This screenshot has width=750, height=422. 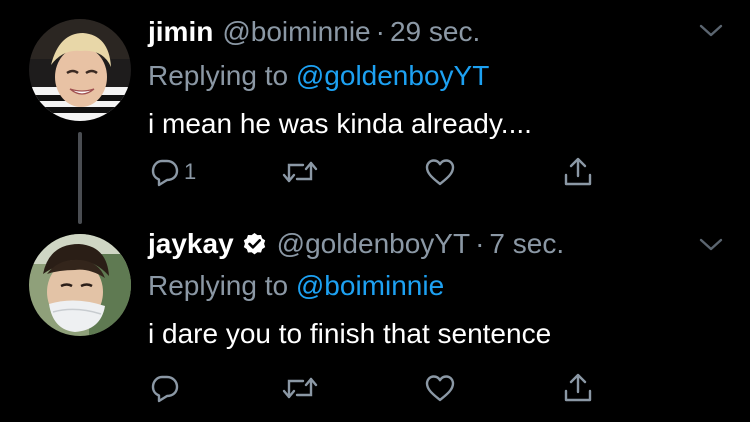 What do you see at coordinates (435, 32) in the screenshot?
I see `timestamp: 29 sec.` at bounding box center [435, 32].